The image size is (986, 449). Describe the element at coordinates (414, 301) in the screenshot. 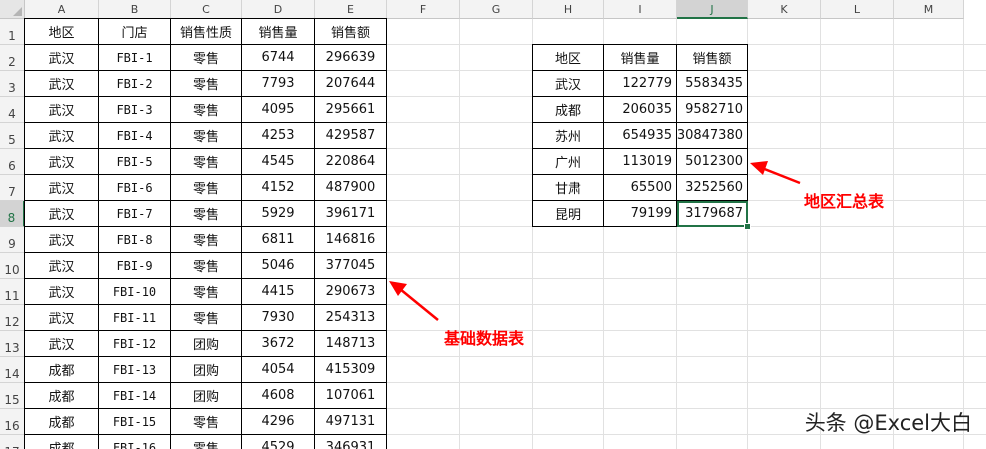

I see `arrow-to-base-table` at that location.